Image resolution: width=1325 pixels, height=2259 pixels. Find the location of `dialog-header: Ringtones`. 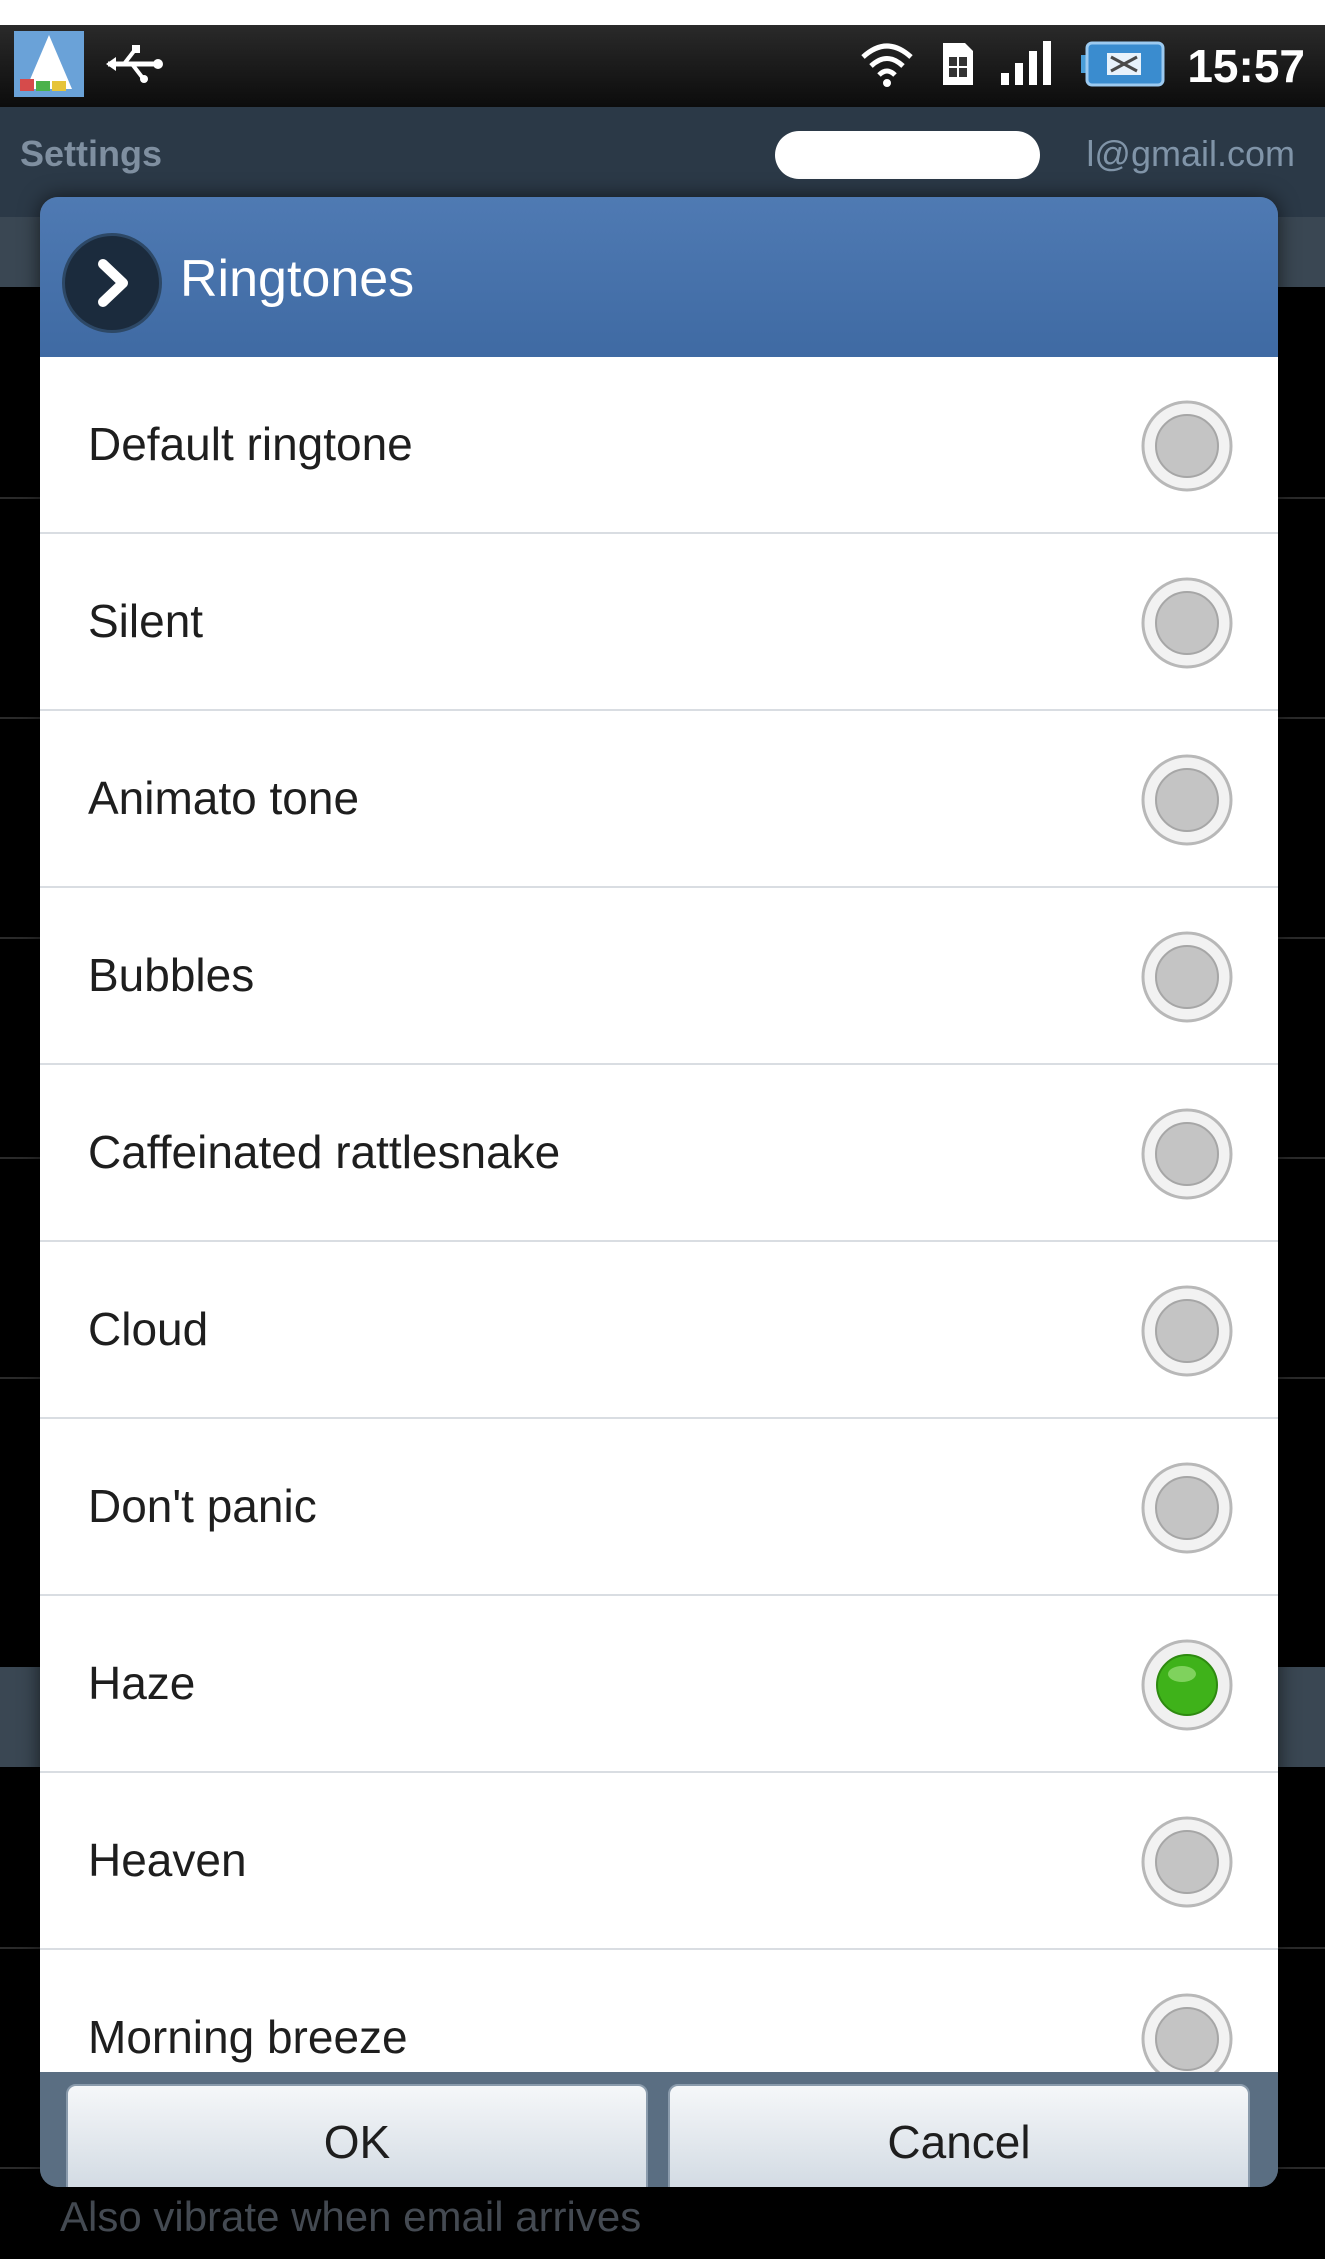

dialog-header: Ringtones is located at coordinates (659, 277).